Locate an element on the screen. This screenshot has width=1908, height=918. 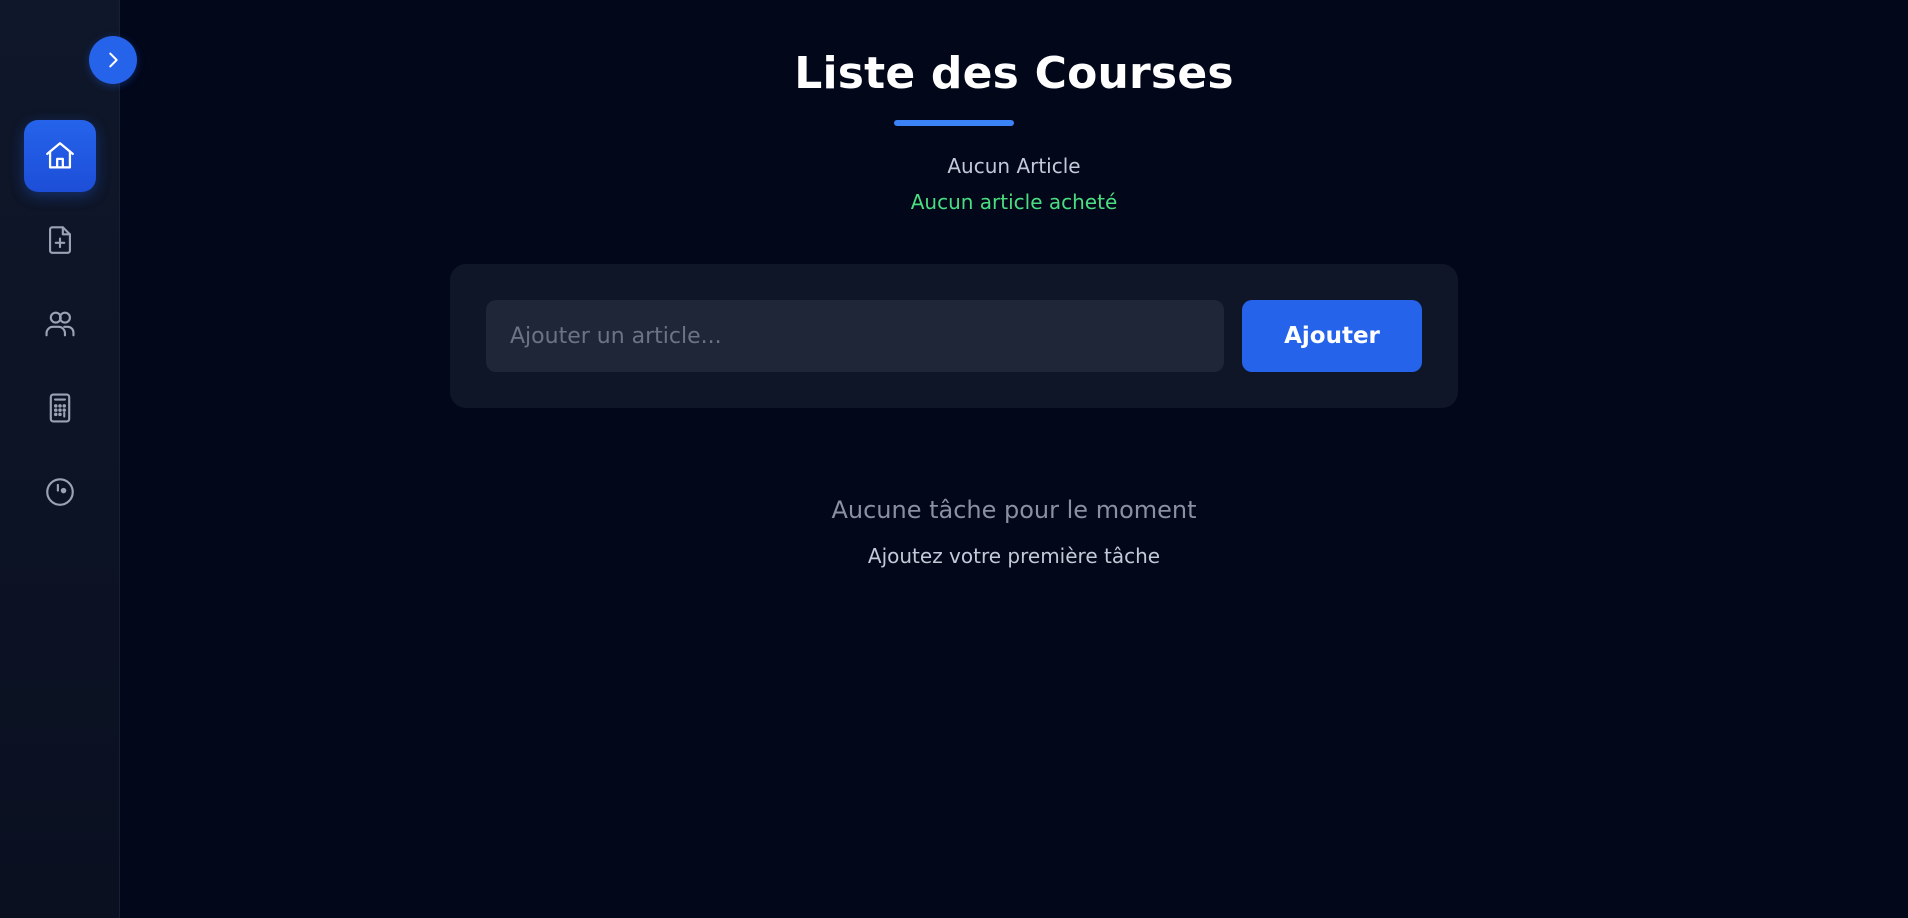
sidebar-item-calculator is located at coordinates (60, 408).